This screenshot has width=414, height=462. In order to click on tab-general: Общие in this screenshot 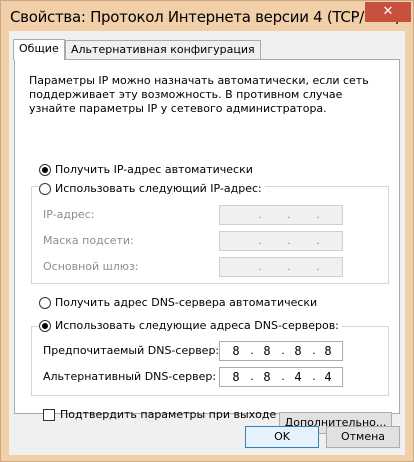, I will do `click(39, 49)`.